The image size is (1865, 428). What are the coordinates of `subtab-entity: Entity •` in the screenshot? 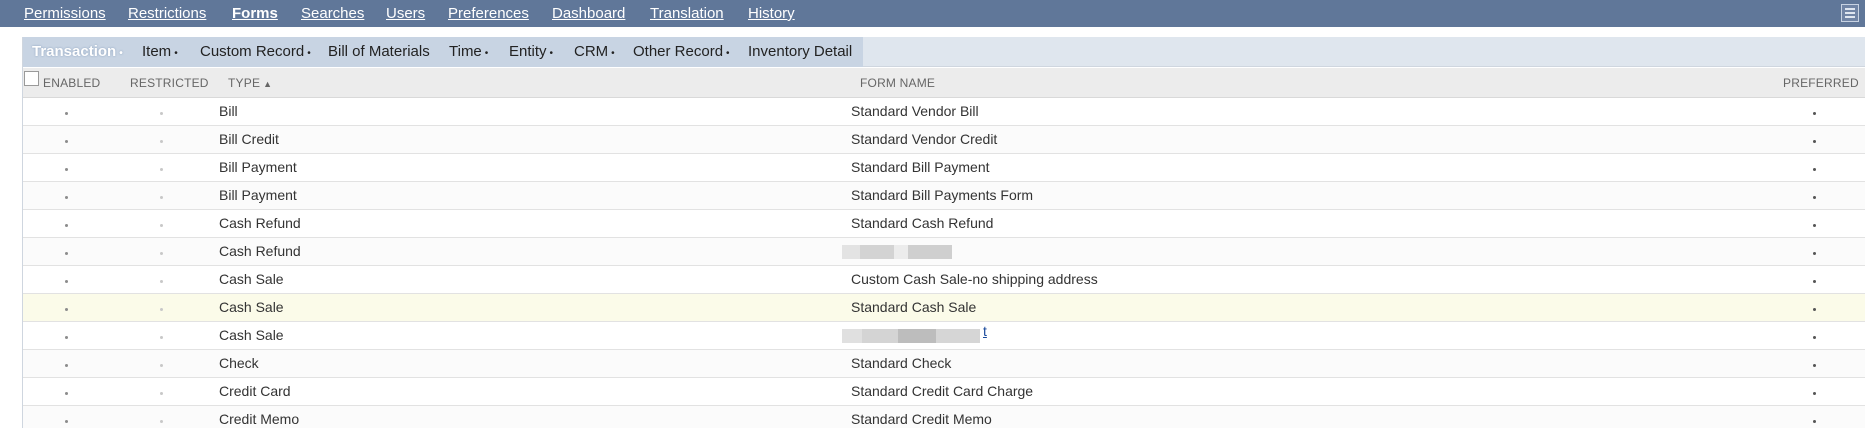 It's located at (531, 52).